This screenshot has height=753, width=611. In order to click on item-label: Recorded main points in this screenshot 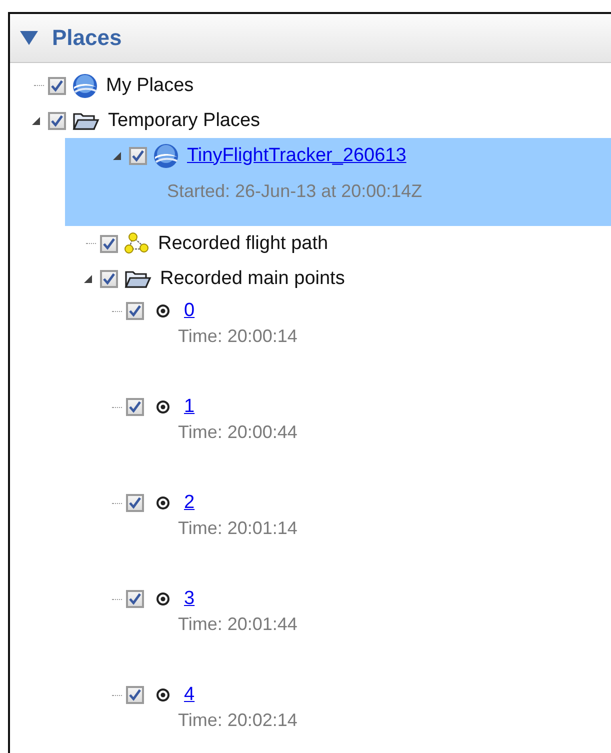, I will do `click(252, 279)`.